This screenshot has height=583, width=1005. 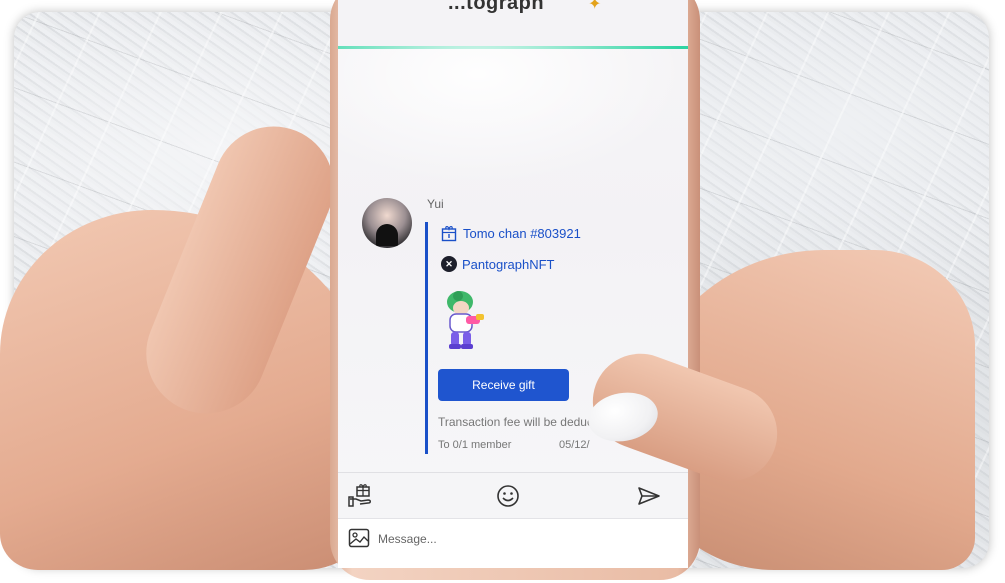 I want to click on message-input, so click(x=498, y=539).